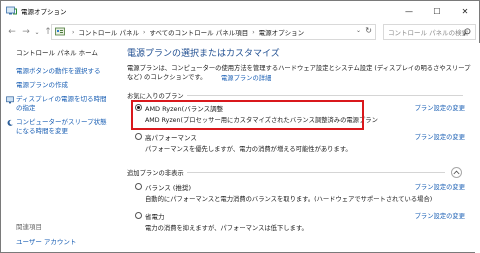  What do you see at coordinates (29, 227) in the screenshot?
I see `related-heading: 関連項目` at bounding box center [29, 227].